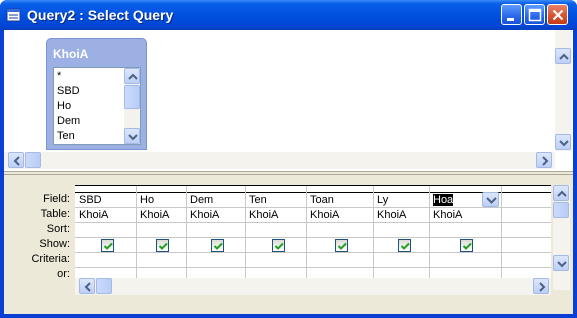 The width and height of the screenshot is (577, 318). I want to click on row-label-show: Show:, so click(54, 244).